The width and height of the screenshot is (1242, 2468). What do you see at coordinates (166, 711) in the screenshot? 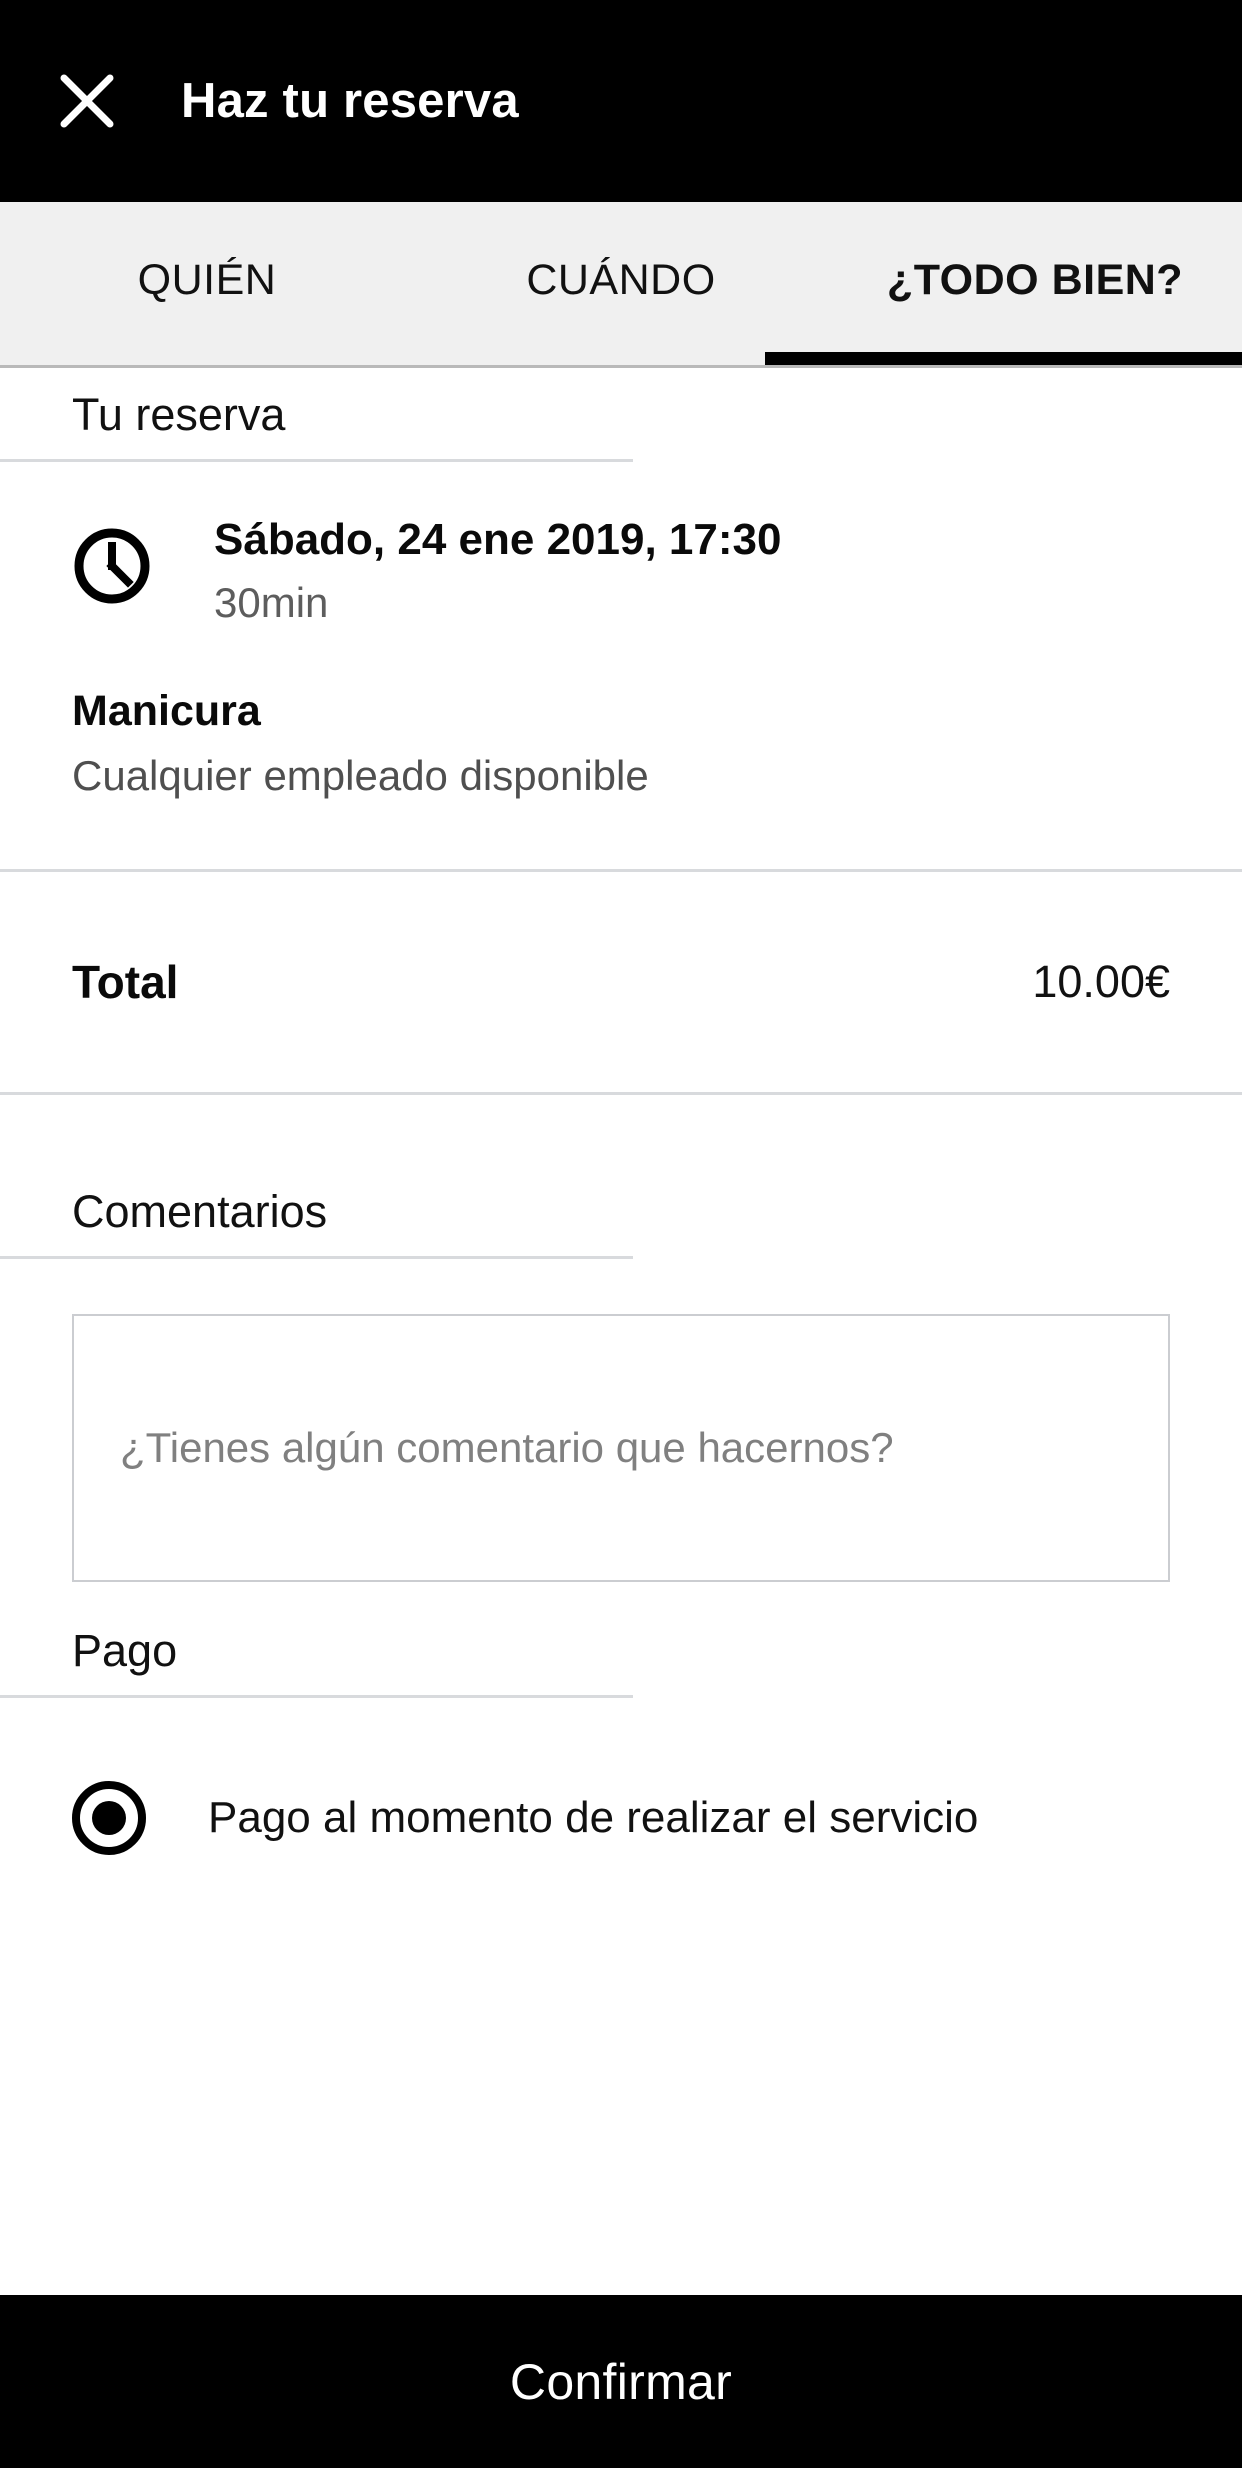
I see `service-name: Manicura` at bounding box center [166, 711].